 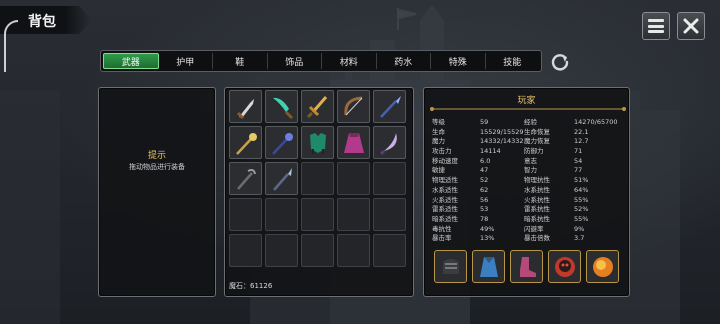 I want to click on equip-slot-orb, so click(x=602, y=266).